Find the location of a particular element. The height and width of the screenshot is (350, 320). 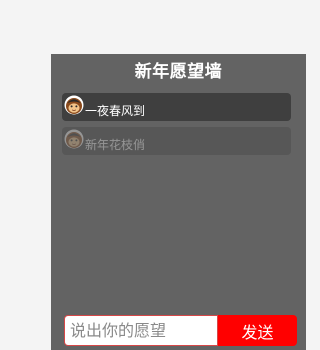

wish-composer: 发送 is located at coordinates (180, 330).